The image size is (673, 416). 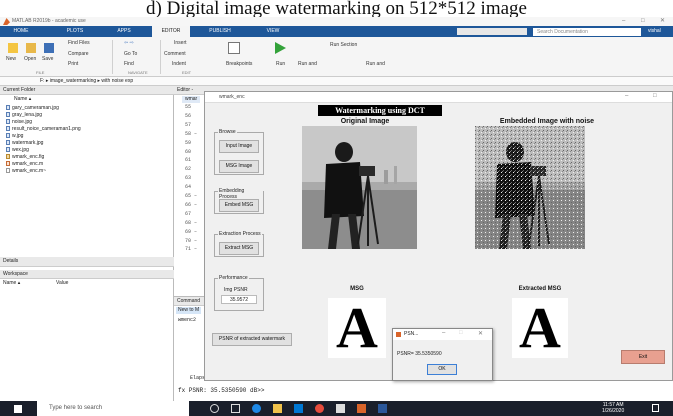 What do you see at coordinates (18, 409) in the screenshot?
I see `windows-start-icon` at bounding box center [18, 409].